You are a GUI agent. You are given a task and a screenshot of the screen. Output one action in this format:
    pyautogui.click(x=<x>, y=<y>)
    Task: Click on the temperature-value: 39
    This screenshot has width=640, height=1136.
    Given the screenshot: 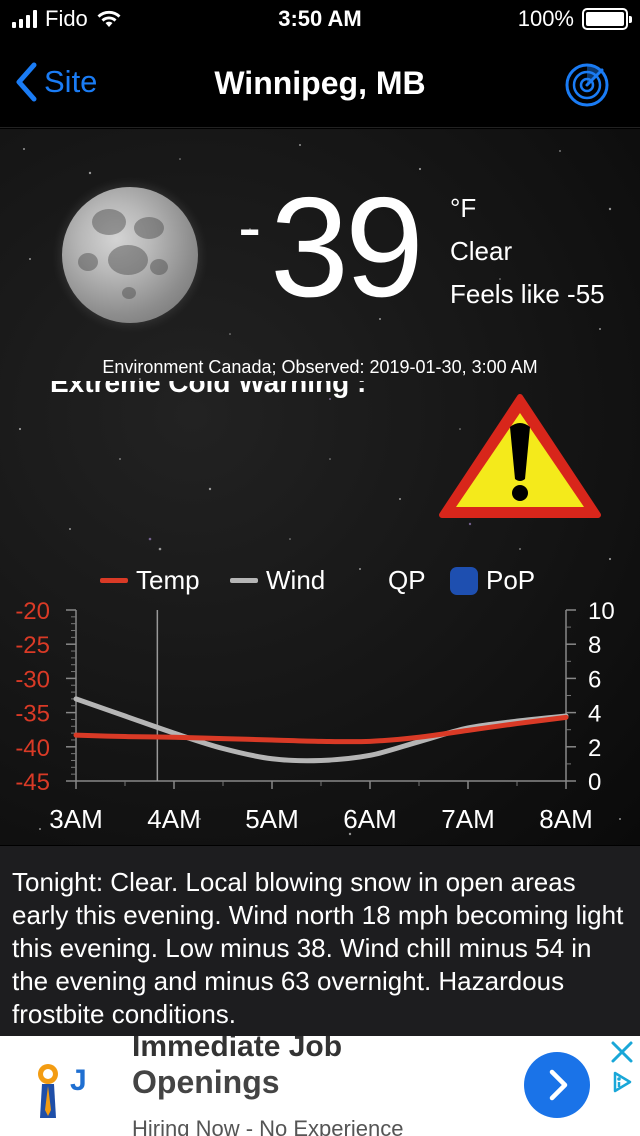 What is the action you would take?
    pyautogui.click(x=347, y=247)
    